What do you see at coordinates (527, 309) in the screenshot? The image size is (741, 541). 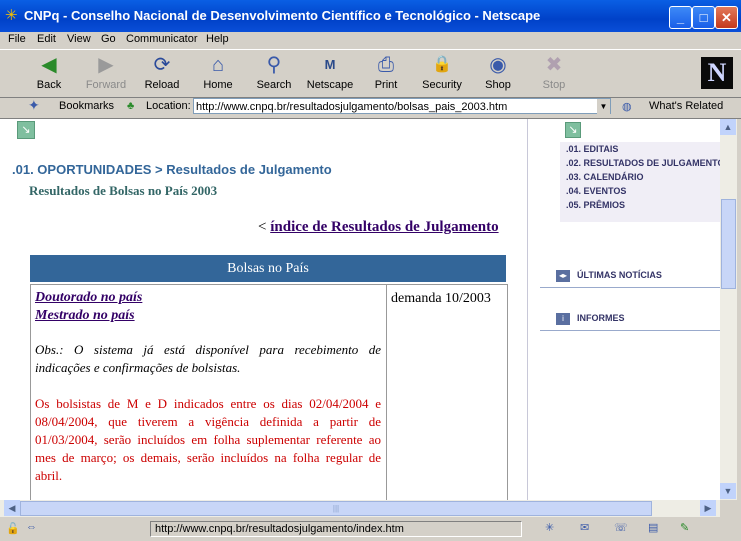 I see `sidebar-divider` at bounding box center [527, 309].